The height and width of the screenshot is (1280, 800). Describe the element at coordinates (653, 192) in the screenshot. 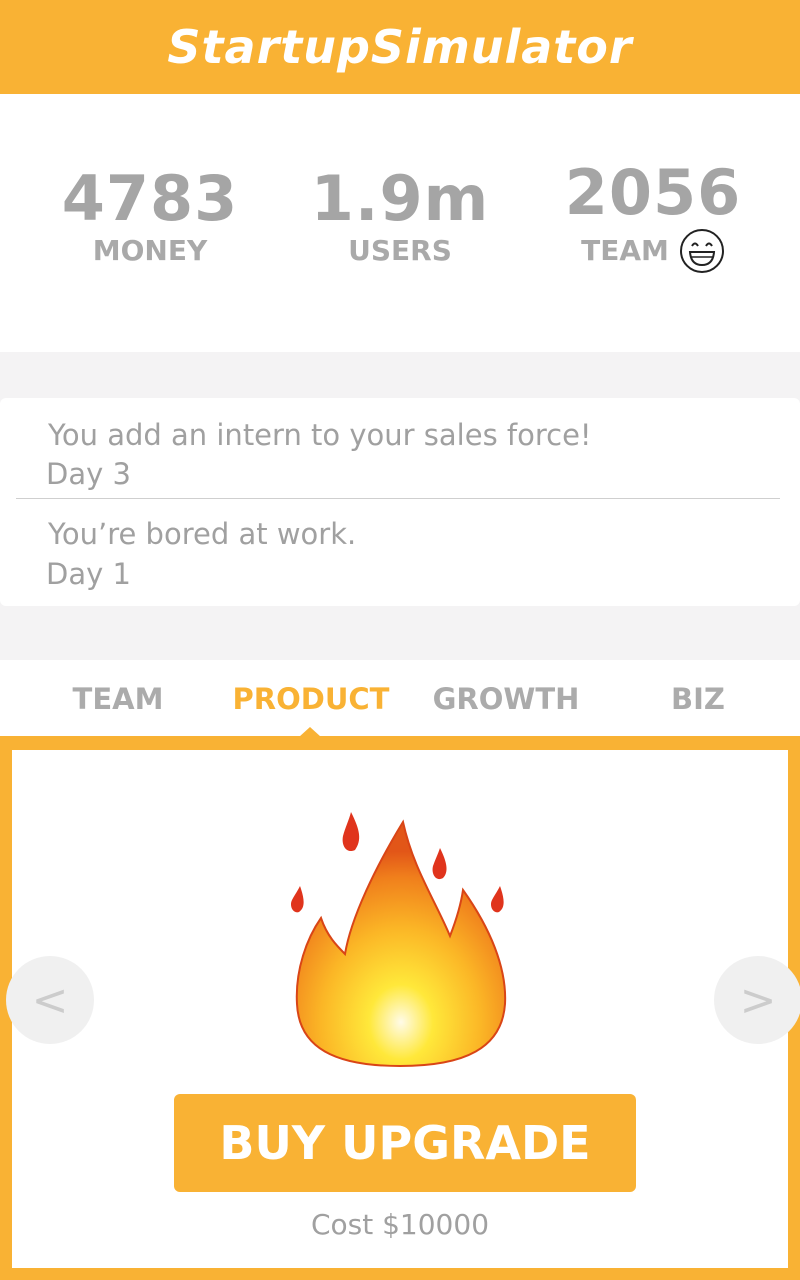

I see `team-value: 2056` at that location.